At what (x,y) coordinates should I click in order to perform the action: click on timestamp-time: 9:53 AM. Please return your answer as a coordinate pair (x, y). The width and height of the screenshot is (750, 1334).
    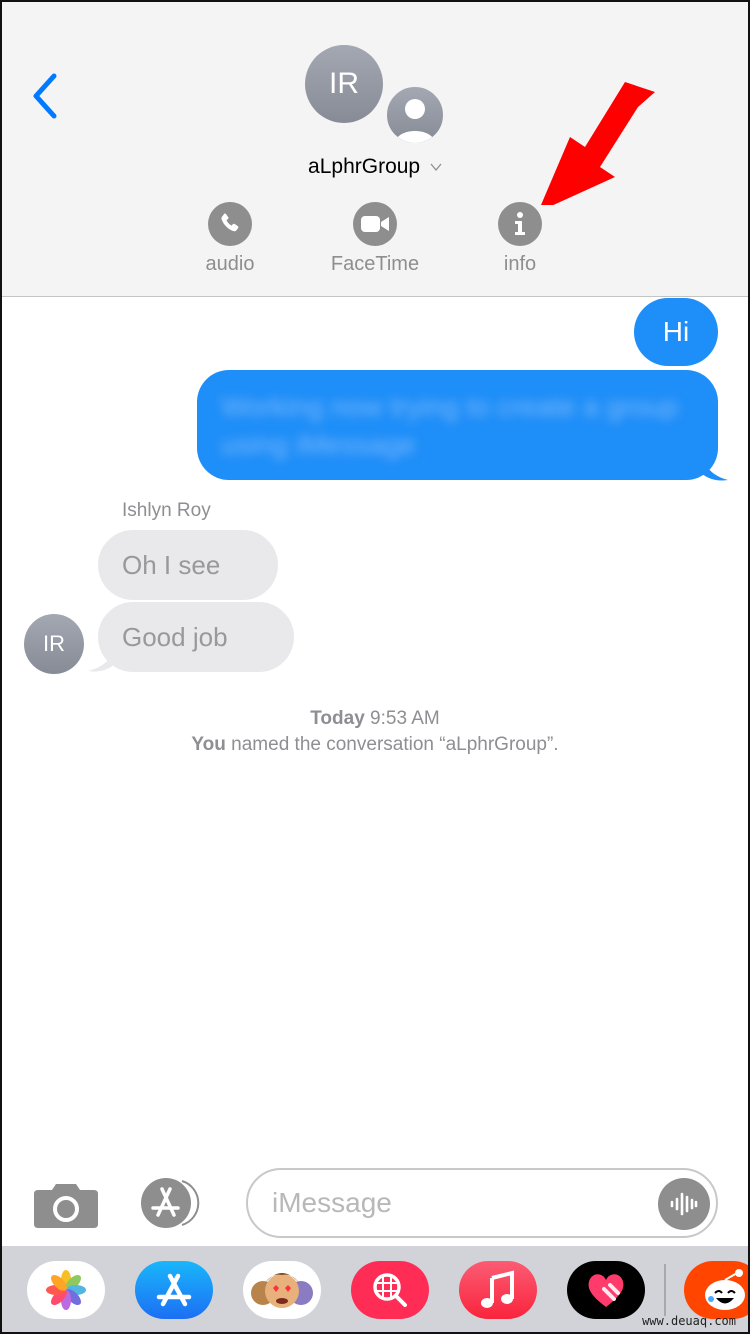
    Looking at the image, I should click on (405, 718).